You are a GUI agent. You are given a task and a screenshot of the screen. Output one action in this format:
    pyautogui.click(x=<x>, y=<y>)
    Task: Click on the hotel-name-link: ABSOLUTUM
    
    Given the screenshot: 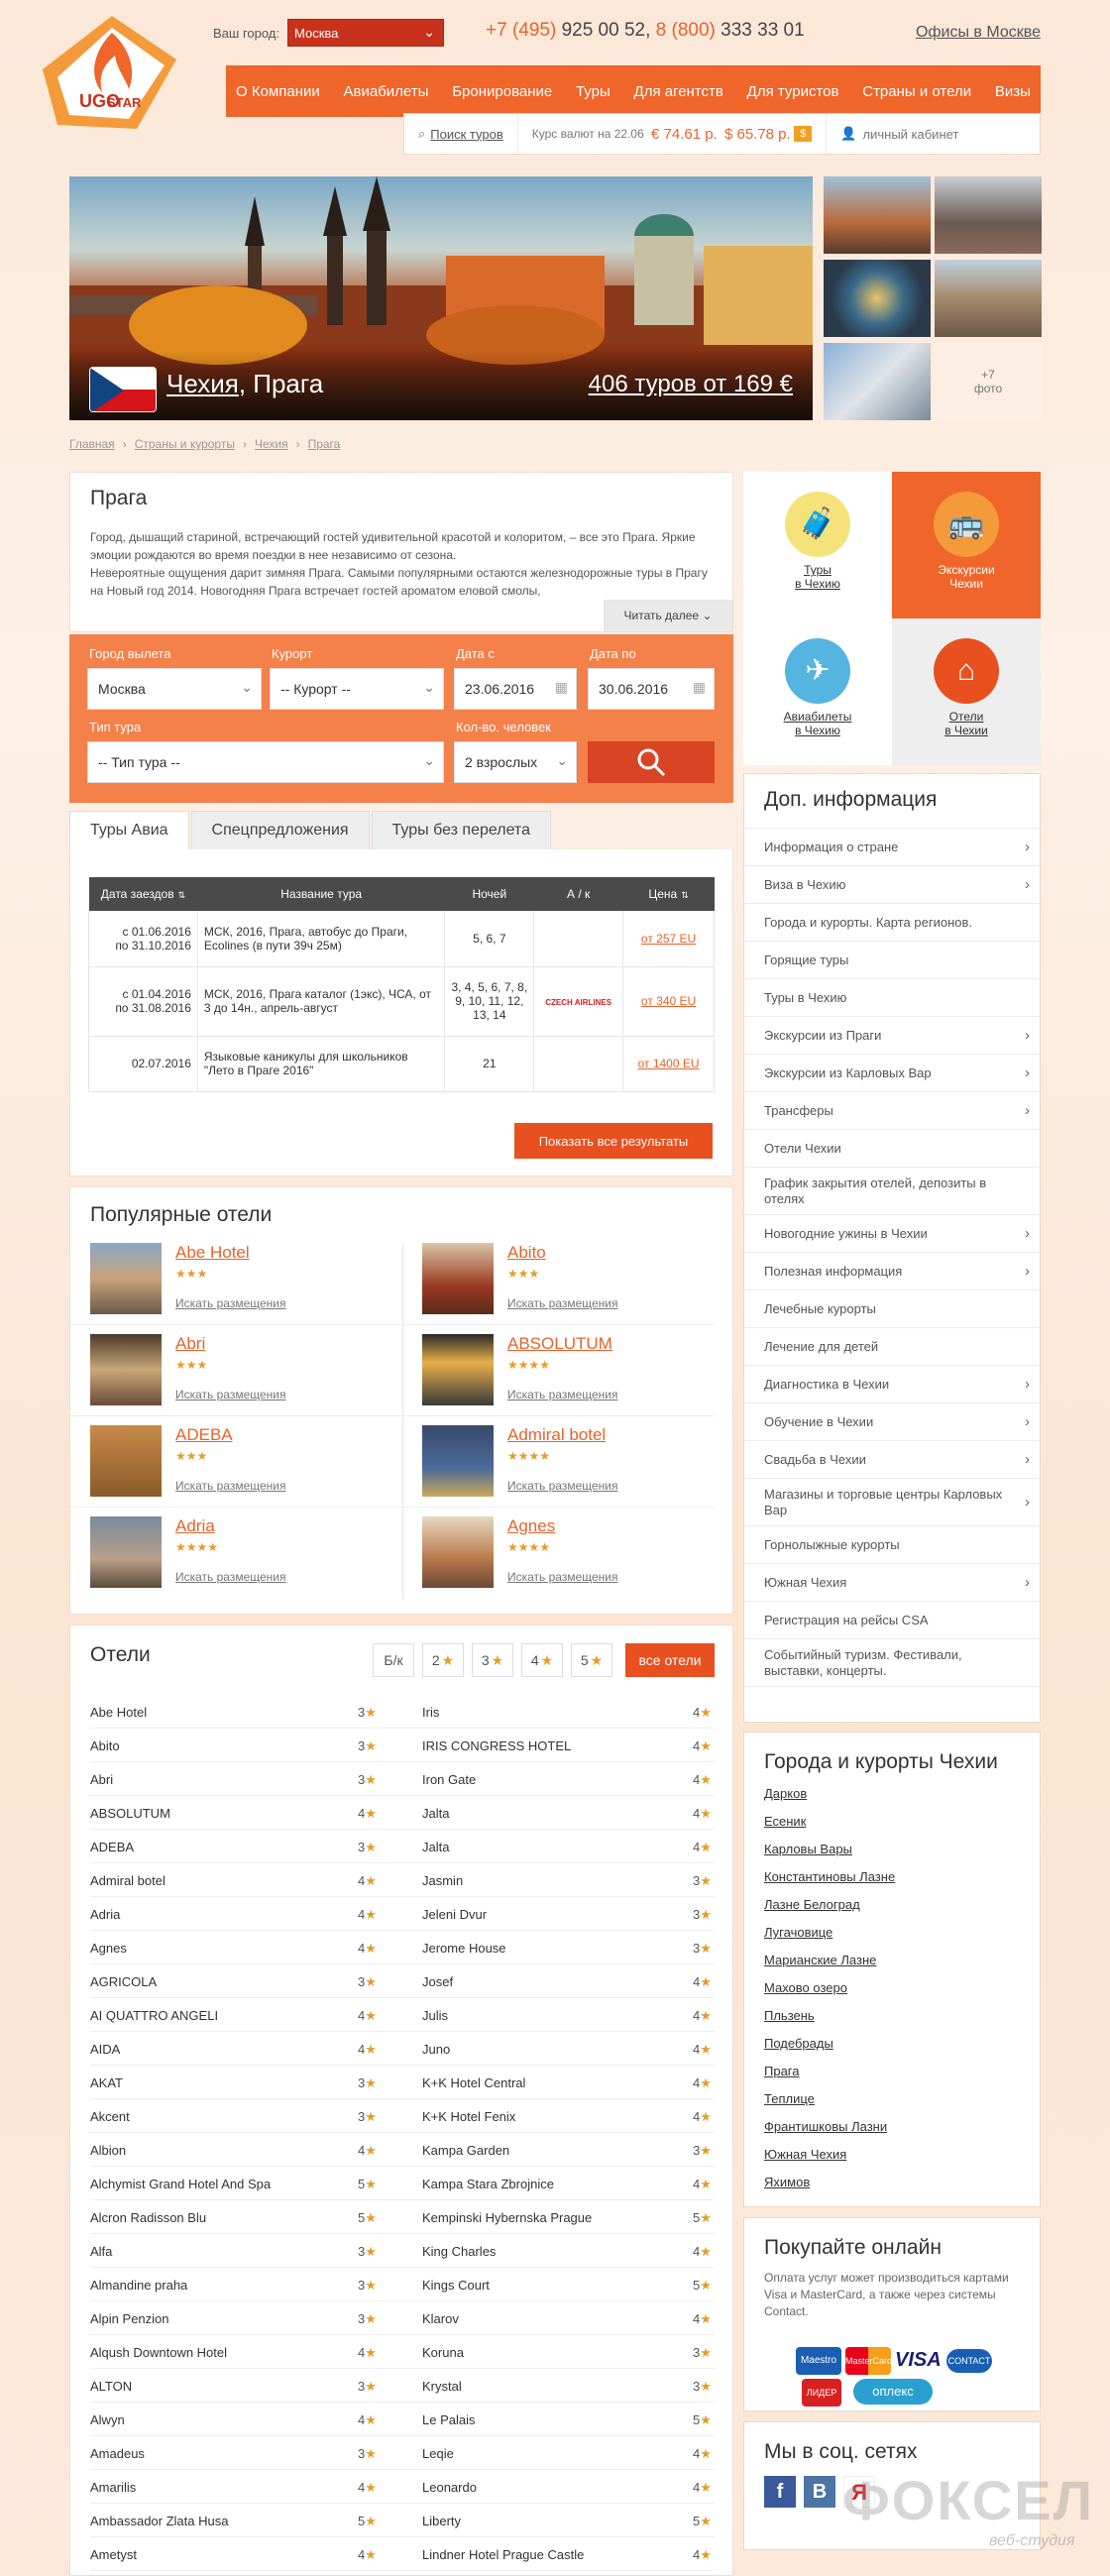 What is the action you would take?
    pyautogui.click(x=130, y=1813)
    